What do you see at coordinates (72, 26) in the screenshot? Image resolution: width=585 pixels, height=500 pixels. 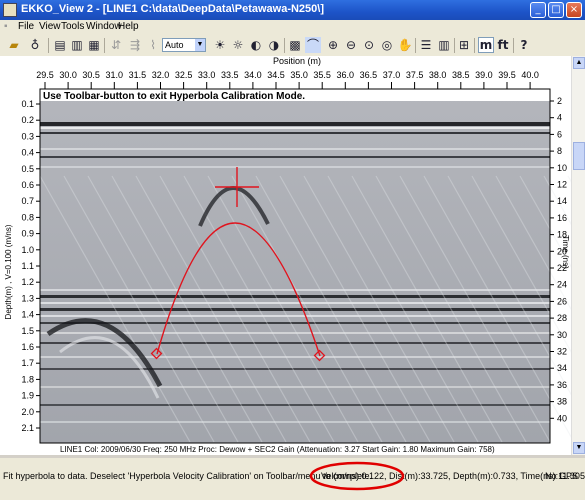 I see `menu-tools: Tools` at bounding box center [72, 26].